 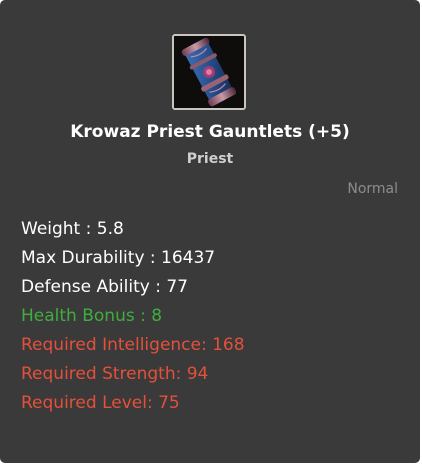 What do you see at coordinates (92, 316) in the screenshot?
I see `stat-health-bonus: Health Bonus : 8` at bounding box center [92, 316].